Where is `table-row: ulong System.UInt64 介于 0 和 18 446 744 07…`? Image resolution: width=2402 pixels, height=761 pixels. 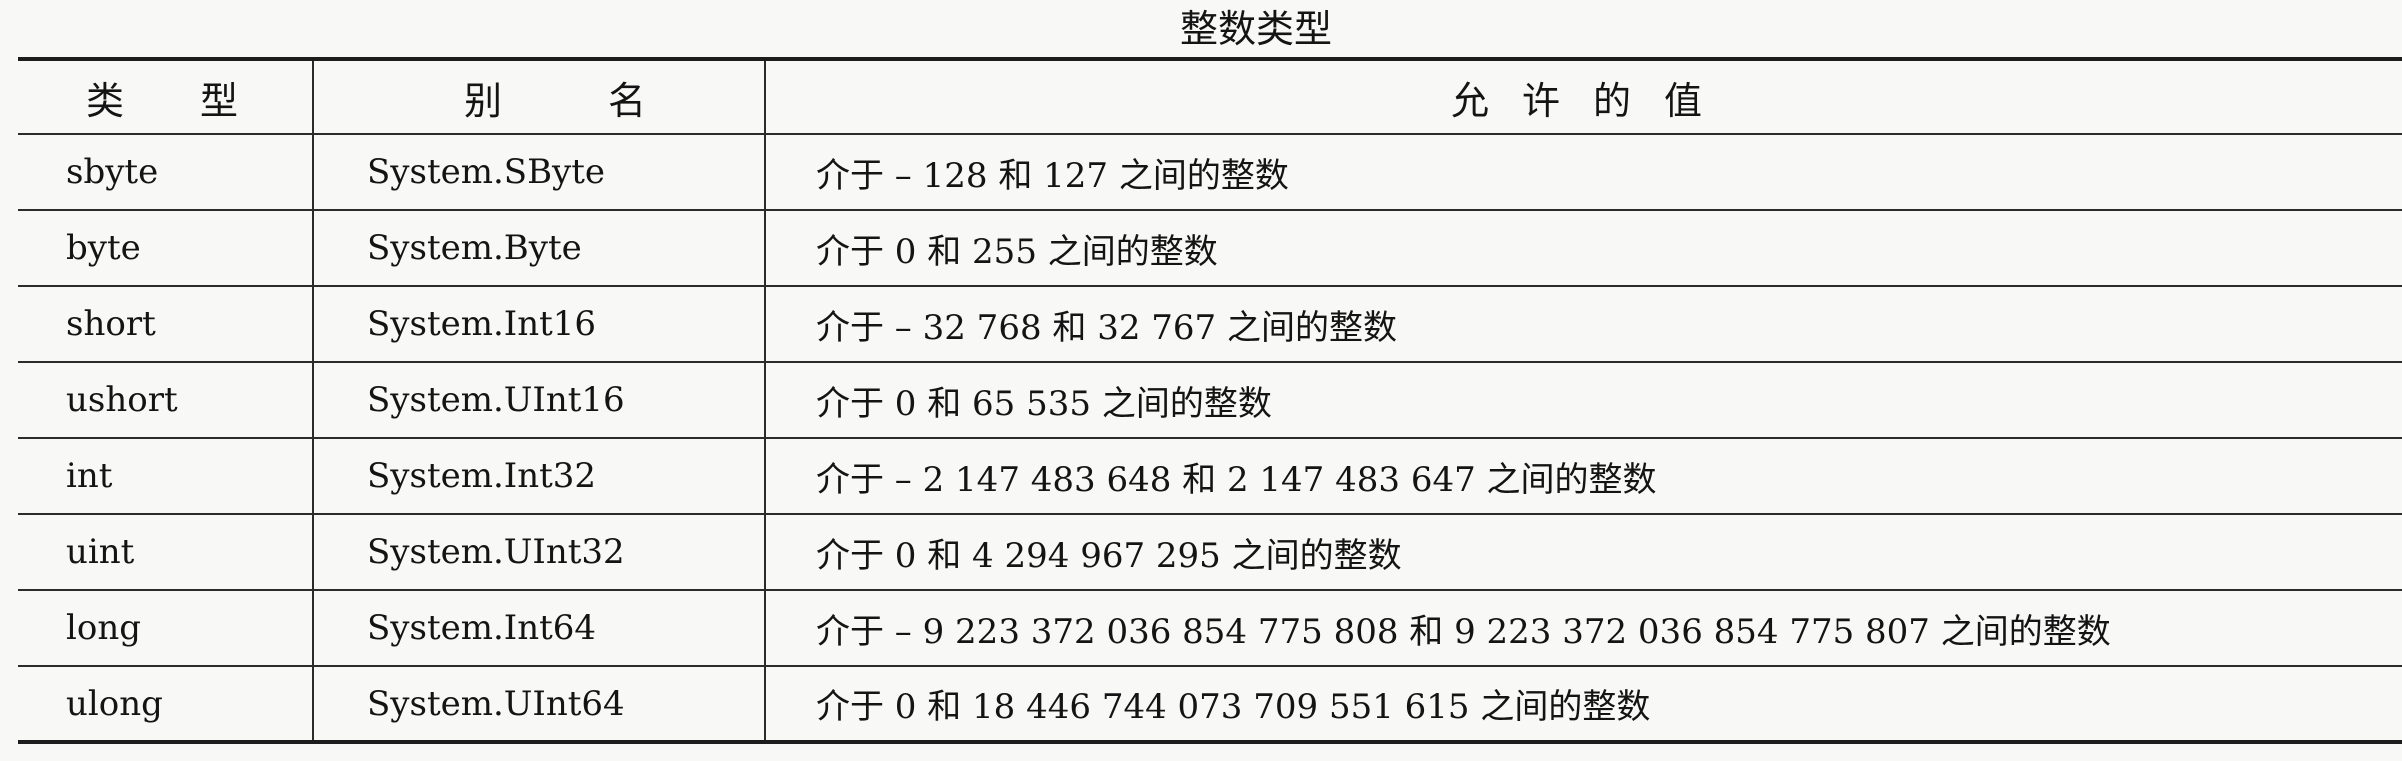
table-row: ulong System.UInt64 介于 0 和 18 446 744 07… is located at coordinates (1210, 704).